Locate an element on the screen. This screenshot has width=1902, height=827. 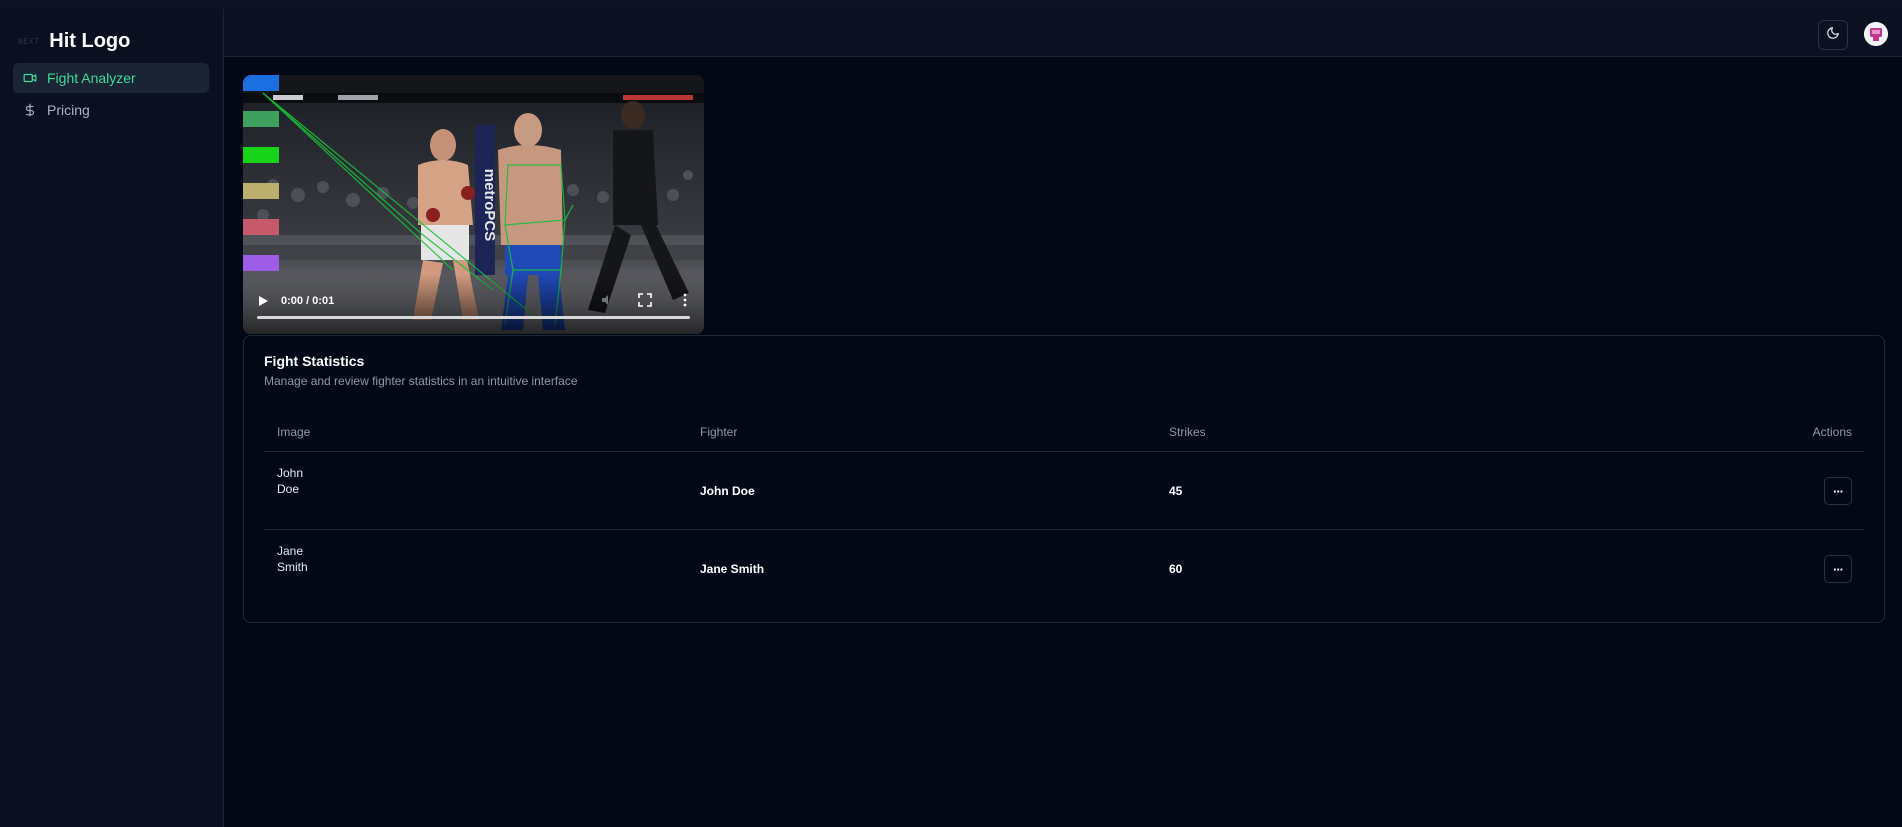
table-row: John Doe John Doe 45 ··· is located at coordinates (1064, 491).